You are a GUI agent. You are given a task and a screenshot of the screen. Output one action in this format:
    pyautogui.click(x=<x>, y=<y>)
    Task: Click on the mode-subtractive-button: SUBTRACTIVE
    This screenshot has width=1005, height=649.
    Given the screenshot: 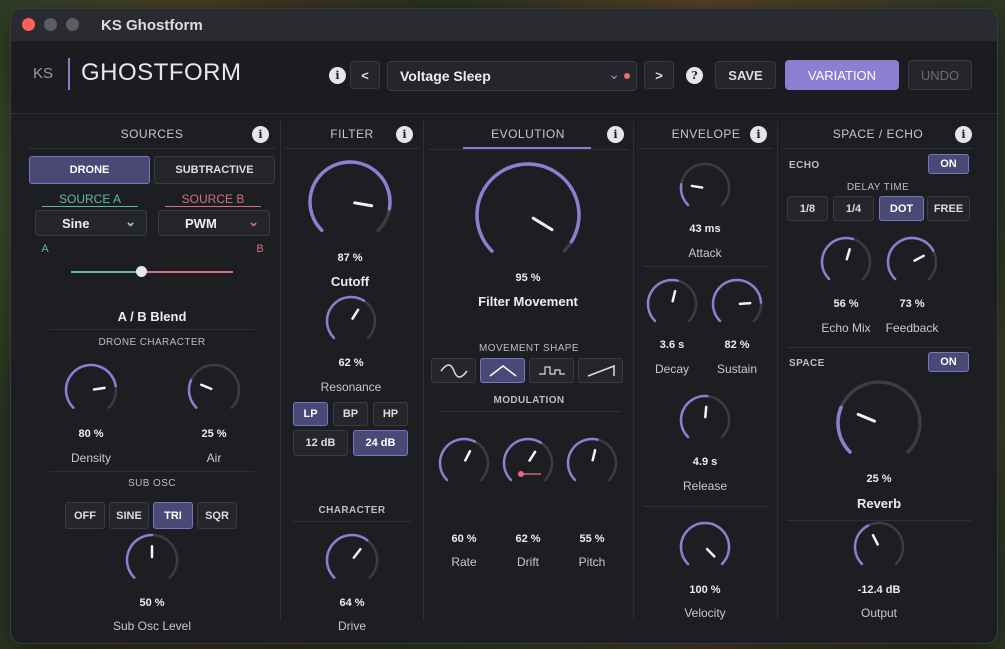 What is the action you would take?
    pyautogui.click(x=214, y=170)
    